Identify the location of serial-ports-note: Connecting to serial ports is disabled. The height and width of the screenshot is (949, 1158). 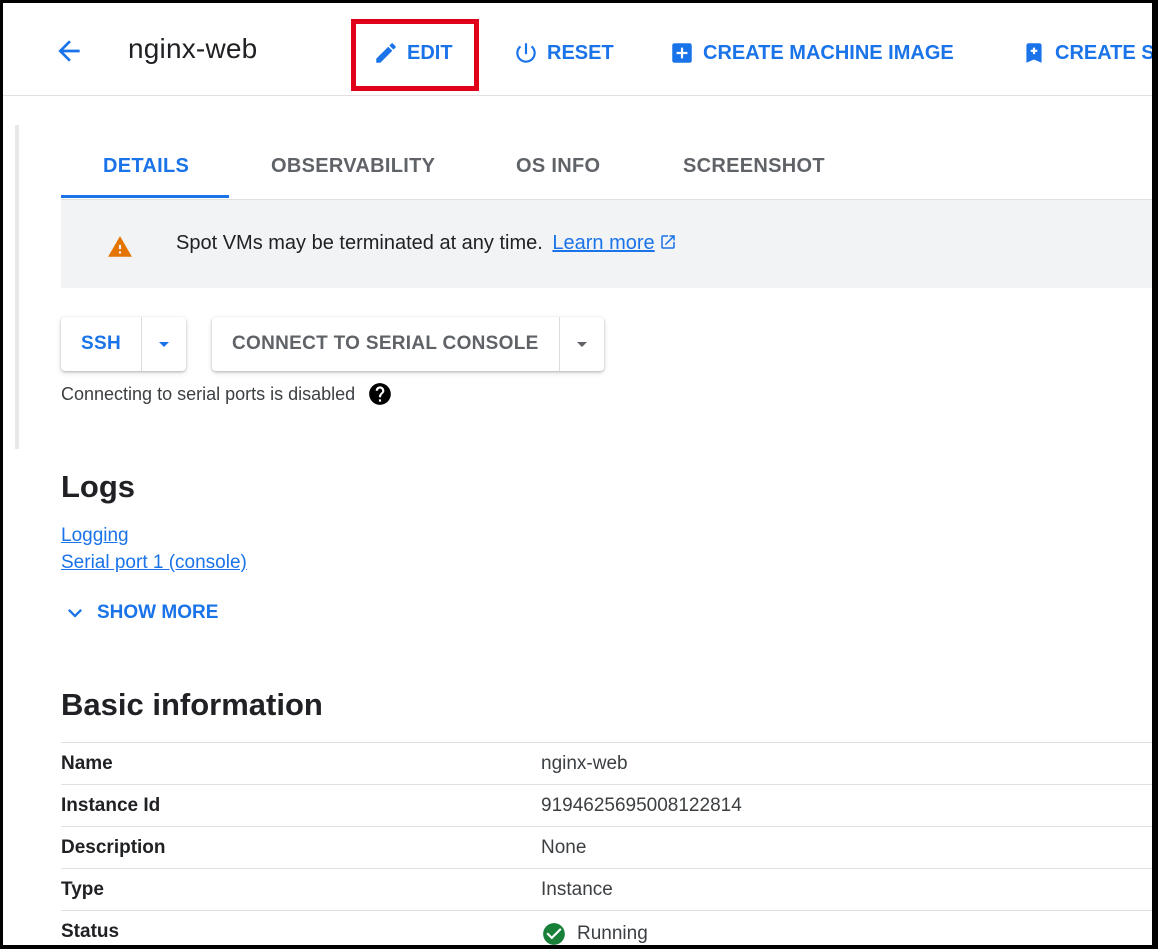
(227, 394).